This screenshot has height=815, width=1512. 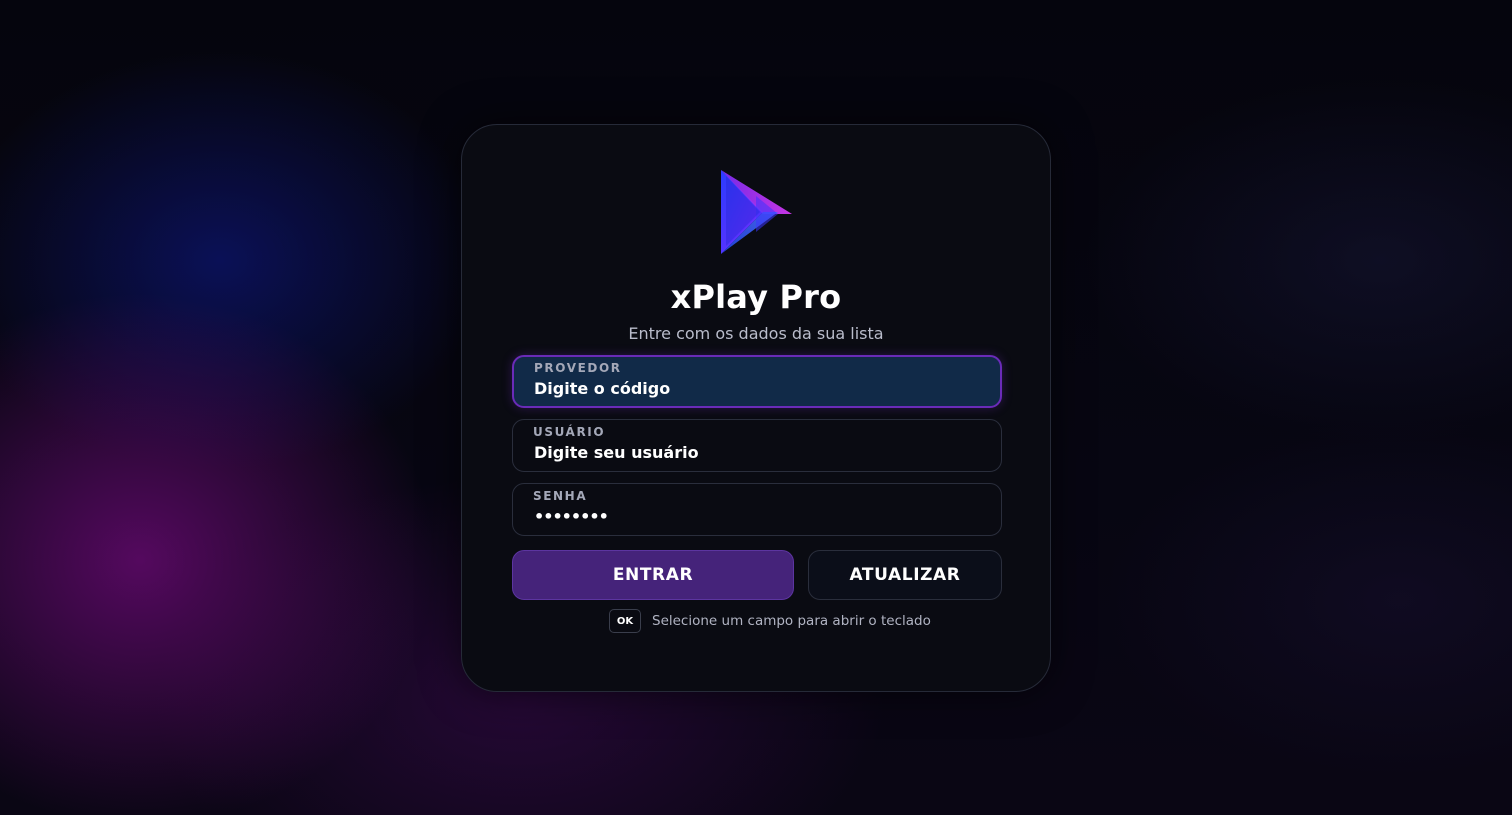 I want to click on password-field-label: SENHA, so click(x=560, y=496).